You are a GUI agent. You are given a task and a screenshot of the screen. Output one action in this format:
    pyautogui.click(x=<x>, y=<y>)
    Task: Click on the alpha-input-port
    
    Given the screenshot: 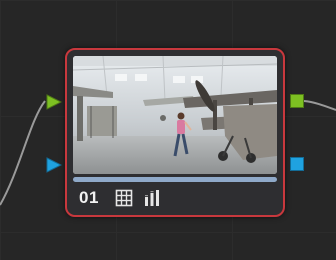 What is the action you would take?
    pyautogui.click(x=54, y=165)
    